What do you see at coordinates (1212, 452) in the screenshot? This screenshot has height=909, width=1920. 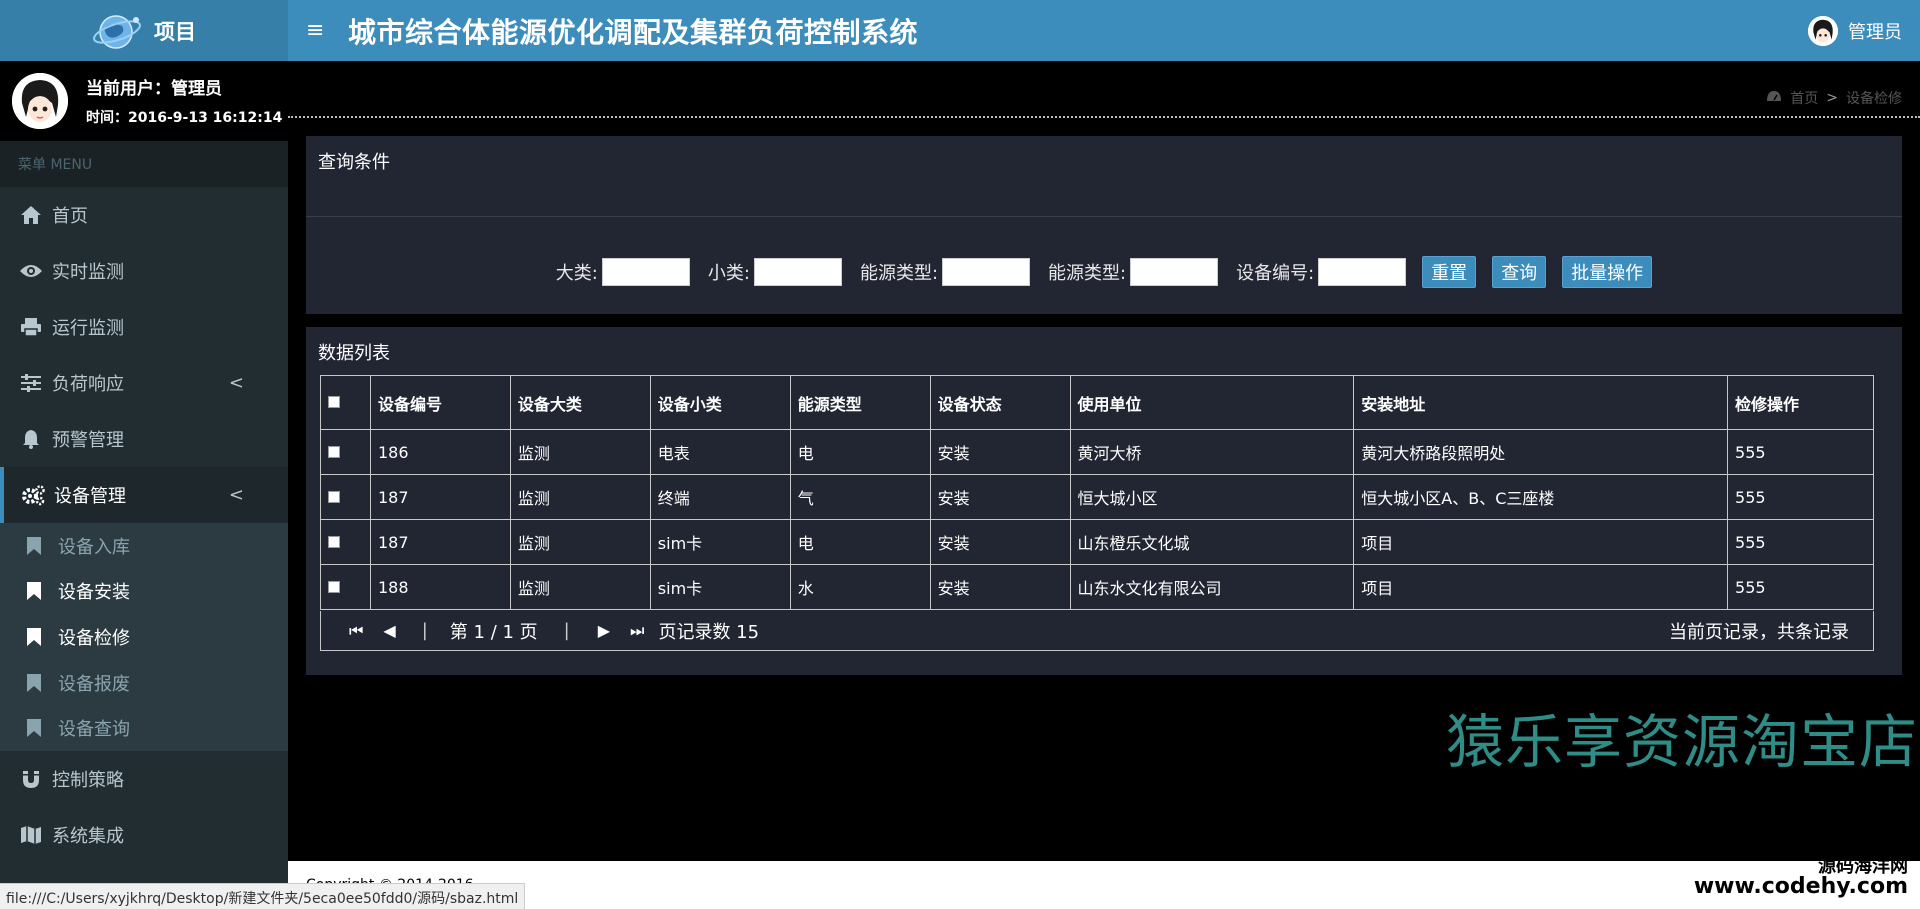 I see `table-cell: 黄河大桥` at bounding box center [1212, 452].